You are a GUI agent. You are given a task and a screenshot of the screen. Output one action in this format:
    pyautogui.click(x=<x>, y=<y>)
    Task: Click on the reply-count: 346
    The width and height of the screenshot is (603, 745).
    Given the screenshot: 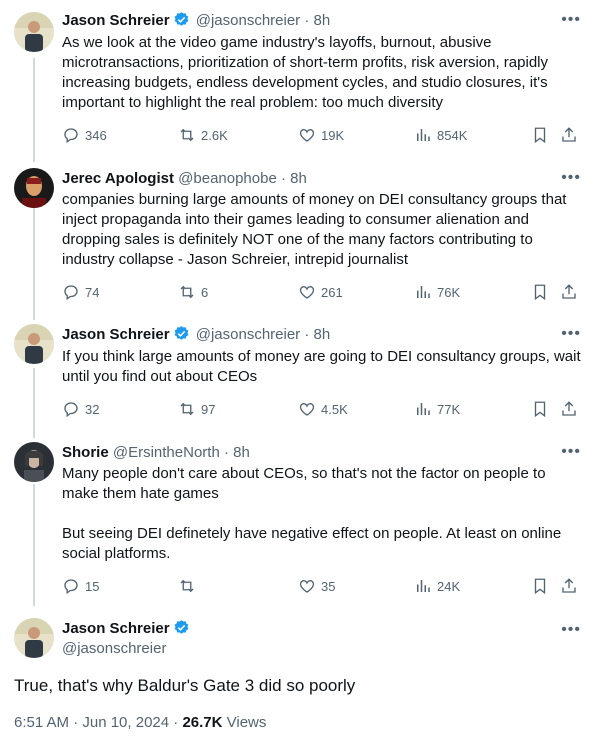 What is the action you would take?
    pyautogui.click(x=96, y=135)
    